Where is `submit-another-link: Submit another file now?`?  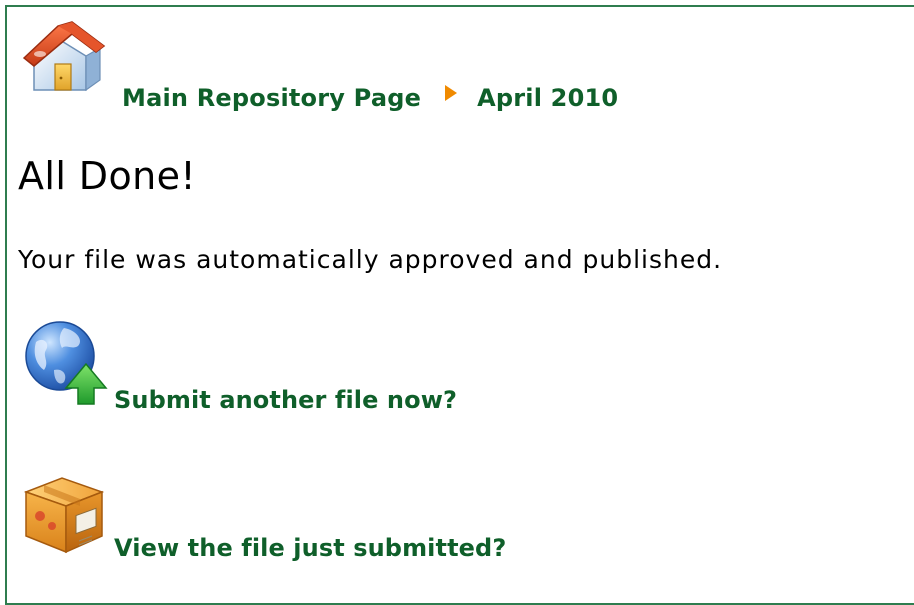
submit-another-link: Submit another file now? is located at coordinates (285, 400).